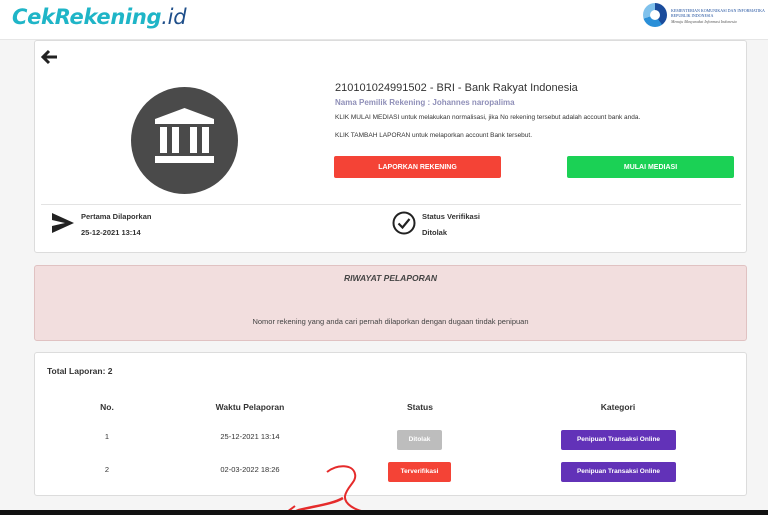 This screenshot has height=515, width=768. I want to click on row-1-status-badge: Ditolak, so click(419, 440).